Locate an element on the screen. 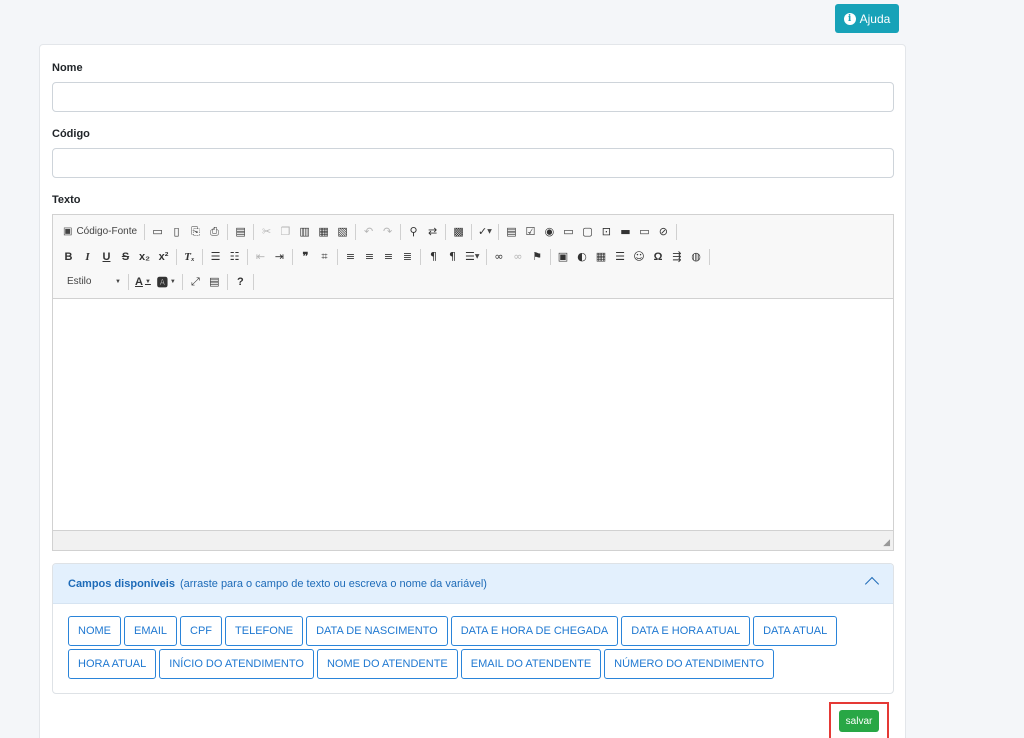  code-input is located at coordinates (473, 163).